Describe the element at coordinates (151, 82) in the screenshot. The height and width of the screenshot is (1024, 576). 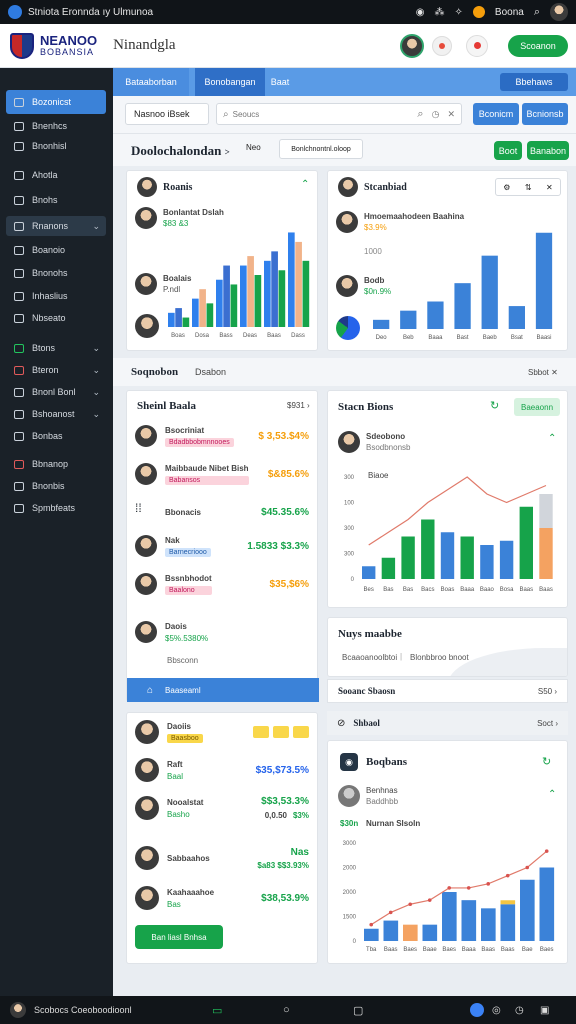
I see `tab-1: Bataaborban` at that location.